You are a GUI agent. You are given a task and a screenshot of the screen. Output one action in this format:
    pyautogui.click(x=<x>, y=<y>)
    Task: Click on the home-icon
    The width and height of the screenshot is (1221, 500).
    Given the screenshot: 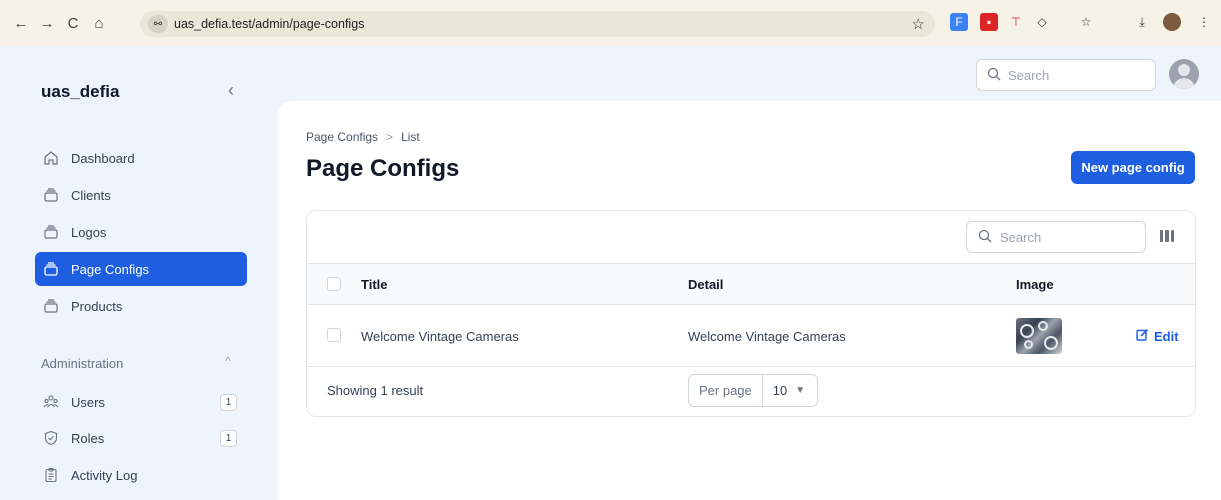 What is the action you would take?
    pyautogui.click(x=51, y=158)
    